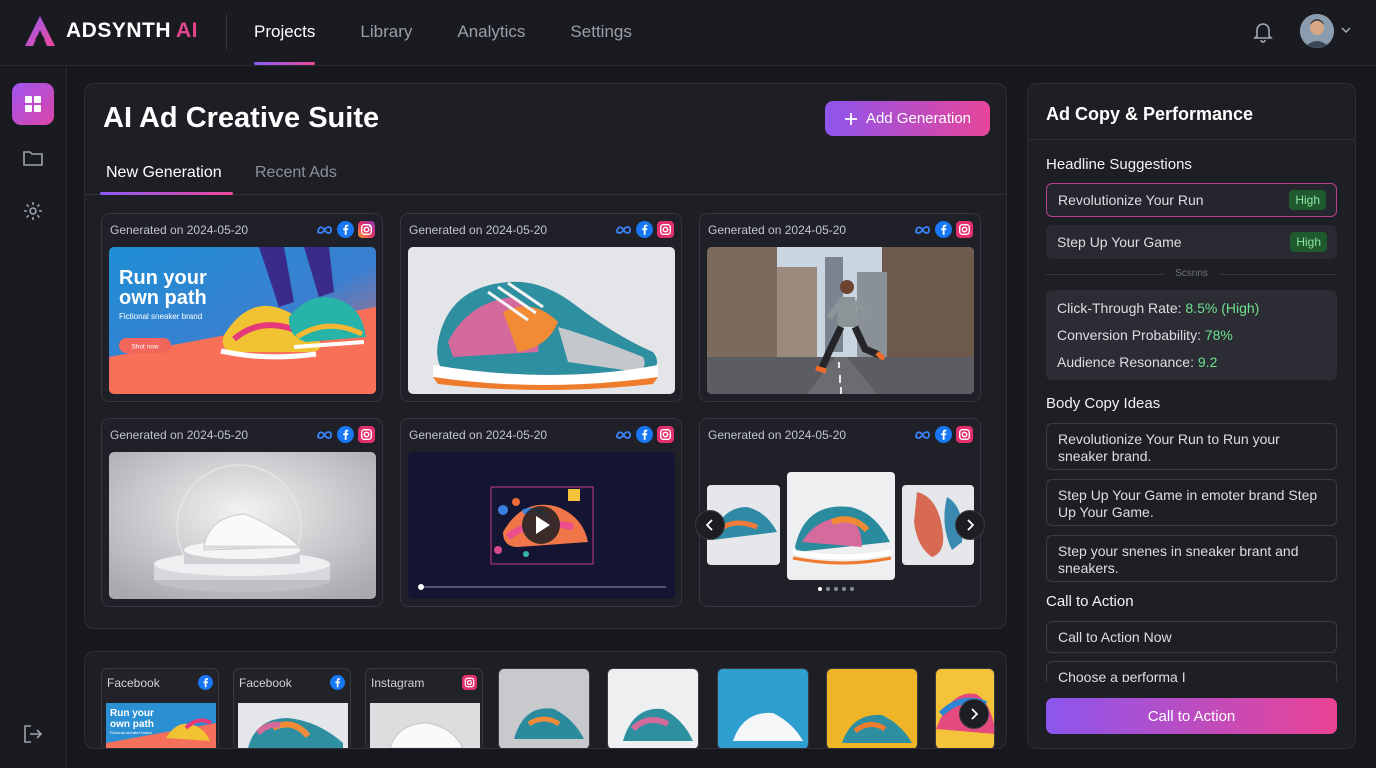 The image size is (1376, 768). What do you see at coordinates (491, 33) in the screenshot?
I see `nav-analytics: Analytics` at bounding box center [491, 33].